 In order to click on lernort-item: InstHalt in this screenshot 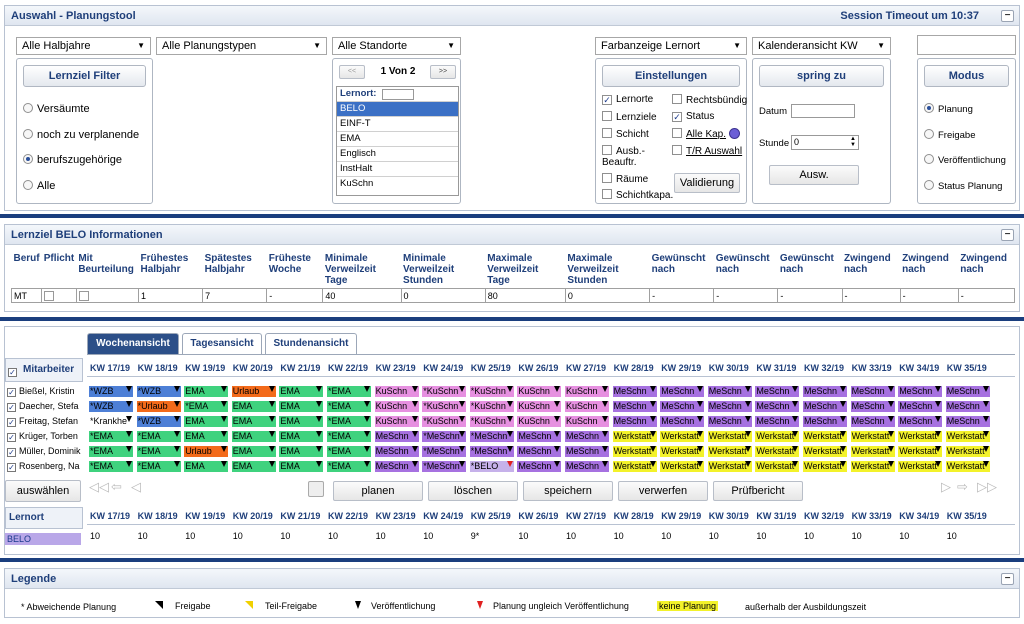, I will do `click(397, 169)`.